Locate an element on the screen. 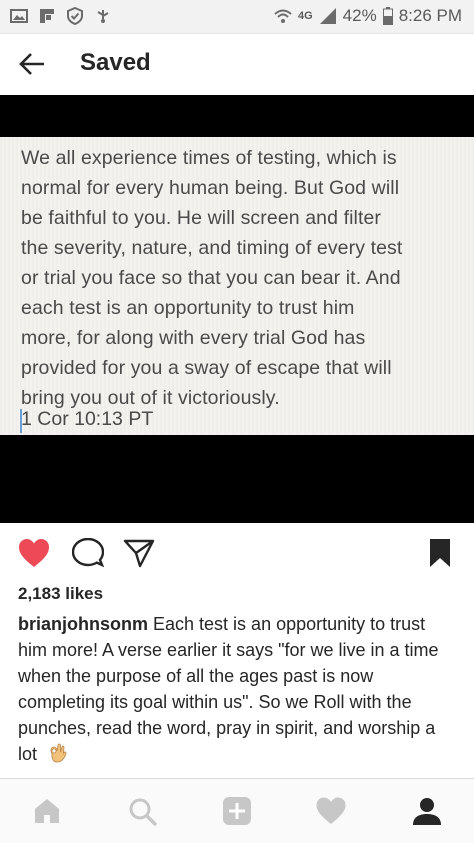 This screenshot has height=843, width=474. status-bar: 4G 42% 8:26 PM is located at coordinates (237, 17).